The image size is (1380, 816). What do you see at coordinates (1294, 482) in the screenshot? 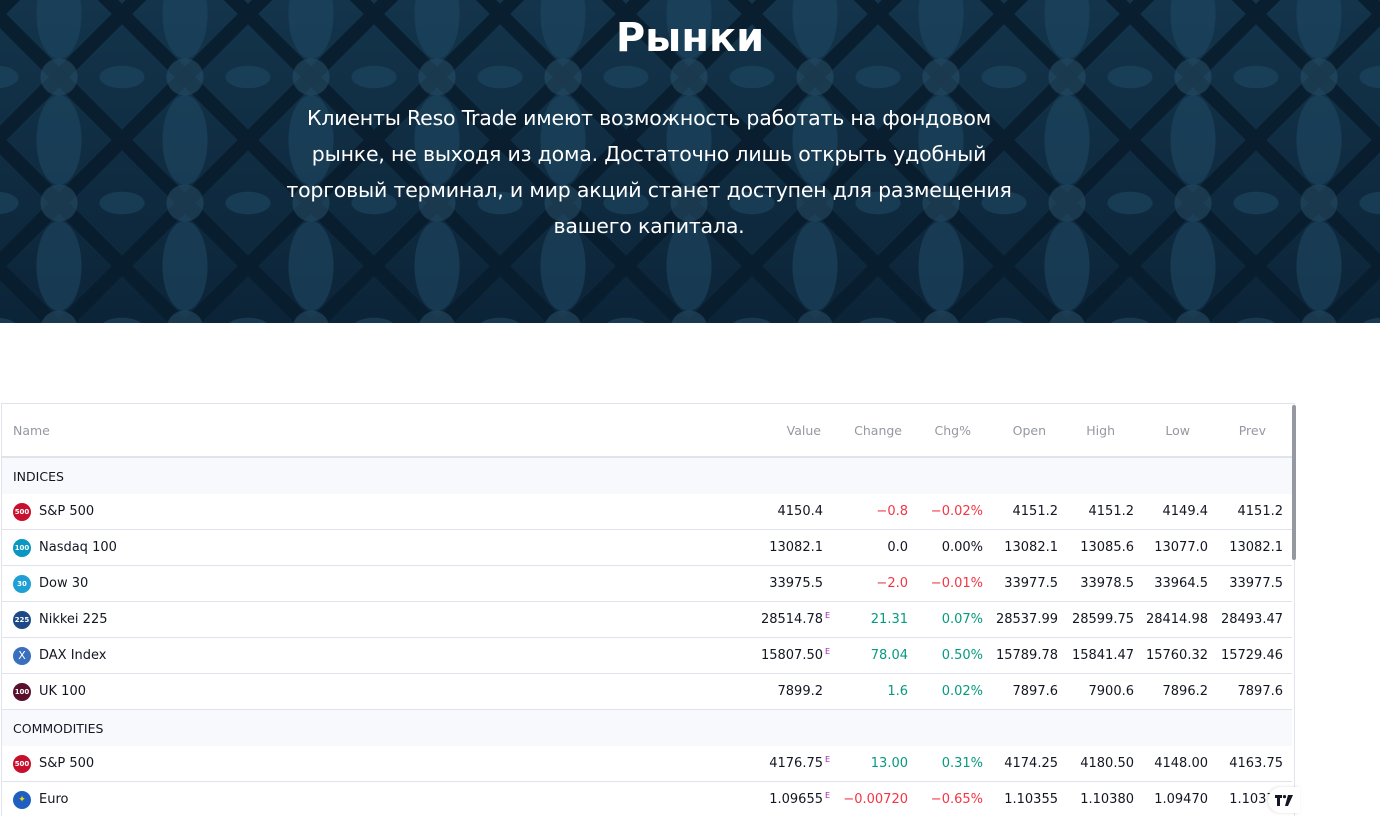
I see `table-scrollbar` at bounding box center [1294, 482].